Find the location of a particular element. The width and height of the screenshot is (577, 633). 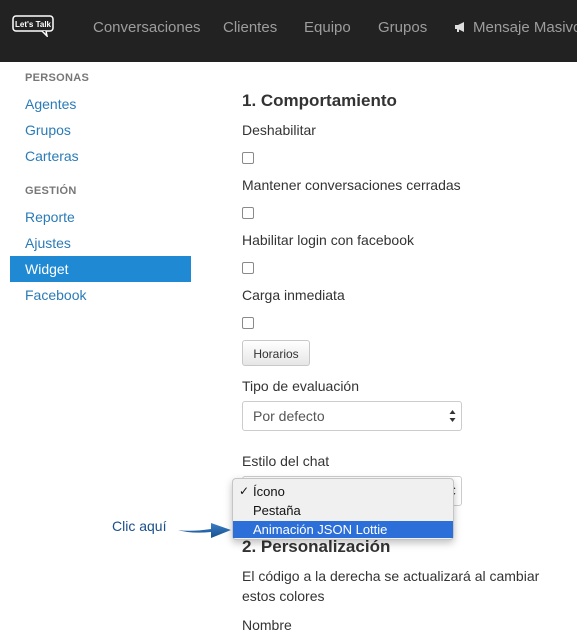

chat-style-dropdown-menu: ✓ Ícono Pestaña Animación JSON Lottie is located at coordinates (343, 509).